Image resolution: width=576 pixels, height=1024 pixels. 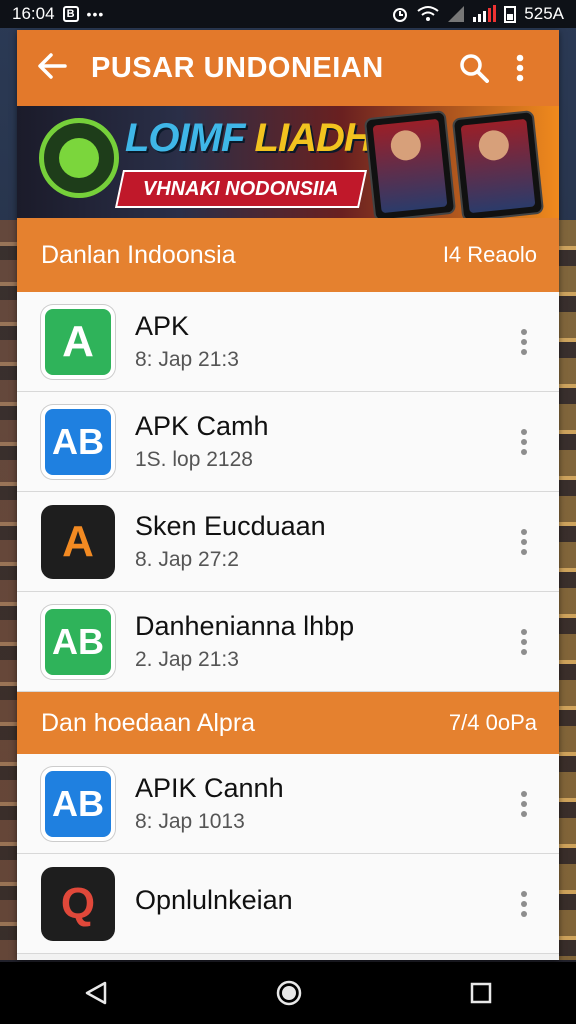 I want to click on status-time: 16:04, so click(x=33, y=13).